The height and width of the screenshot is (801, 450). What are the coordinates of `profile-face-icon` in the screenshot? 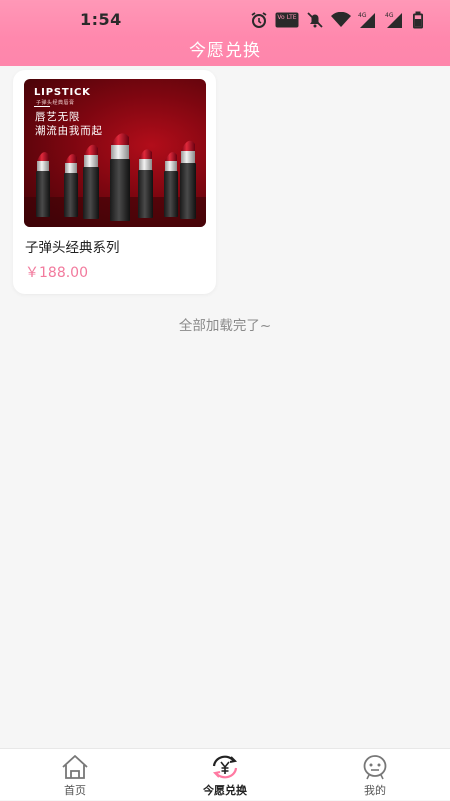 It's located at (375, 767).